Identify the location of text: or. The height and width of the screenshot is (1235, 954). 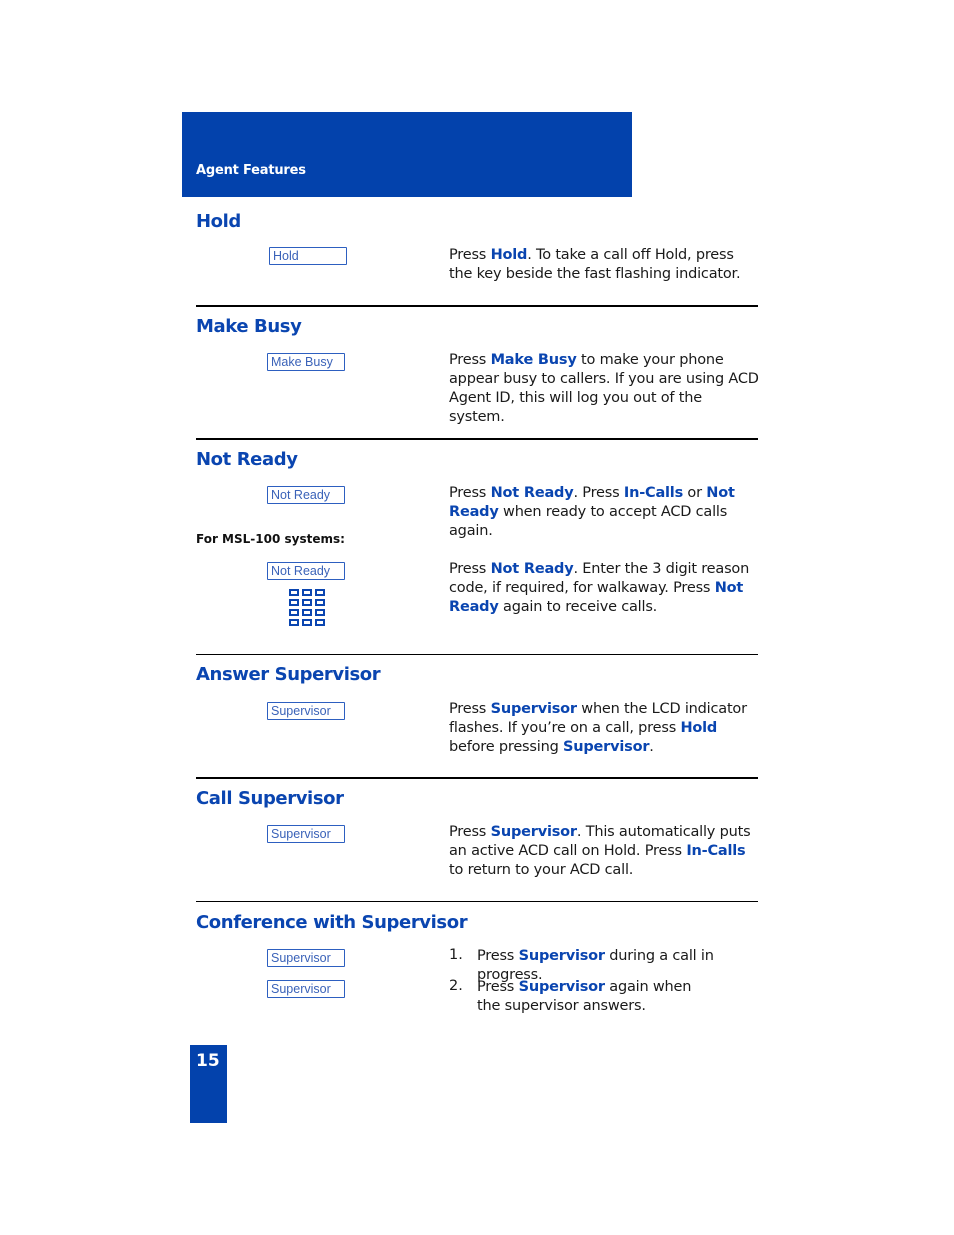
(695, 493).